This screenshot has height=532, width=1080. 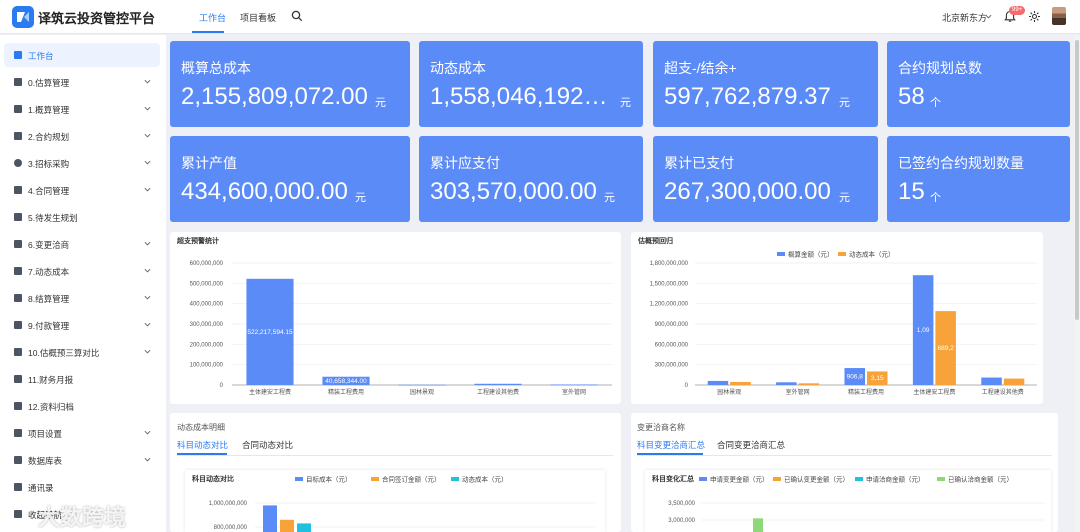 I want to click on app-title: 译筑云投资管控平台, so click(x=97, y=18).